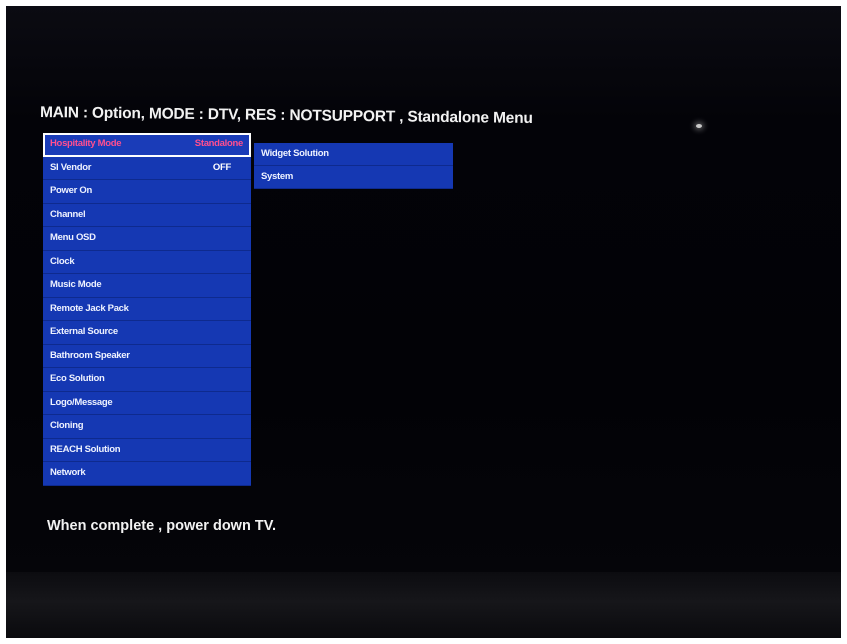 This screenshot has height=644, width=847. I want to click on menu-item-label: Clock, so click(62, 261).